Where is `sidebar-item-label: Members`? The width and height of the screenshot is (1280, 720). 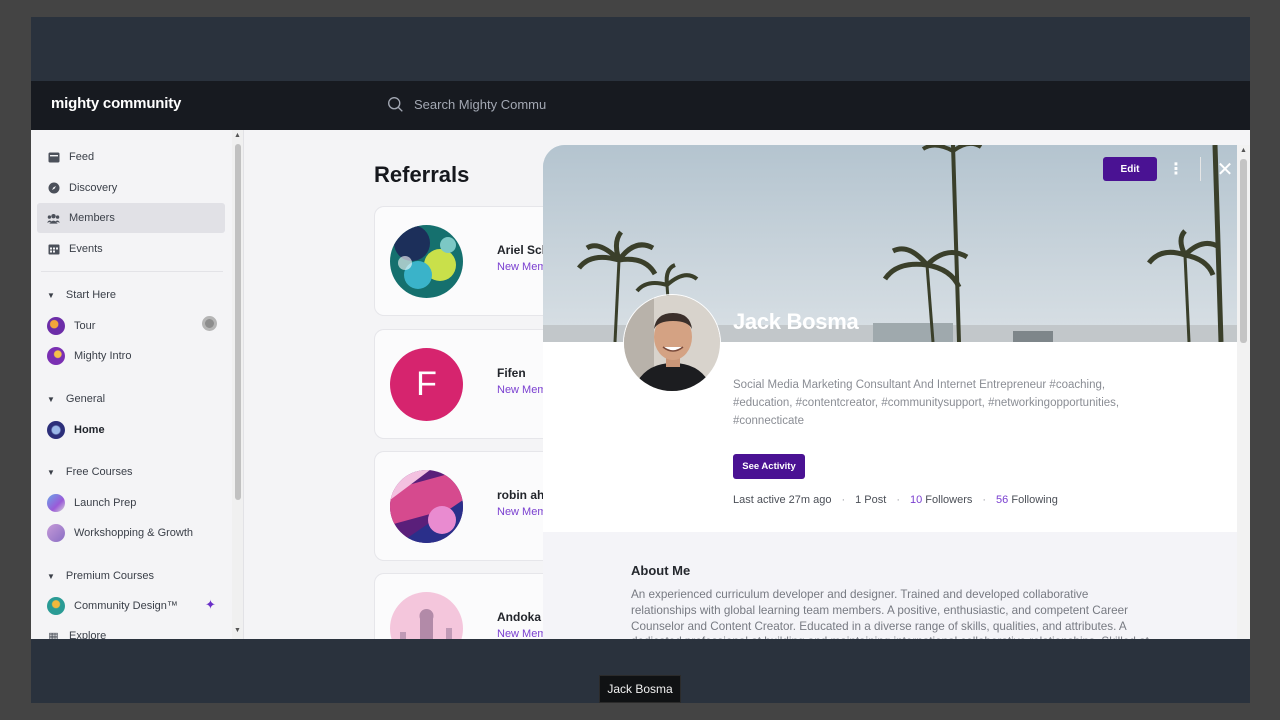 sidebar-item-label: Members is located at coordinates (92, 218).